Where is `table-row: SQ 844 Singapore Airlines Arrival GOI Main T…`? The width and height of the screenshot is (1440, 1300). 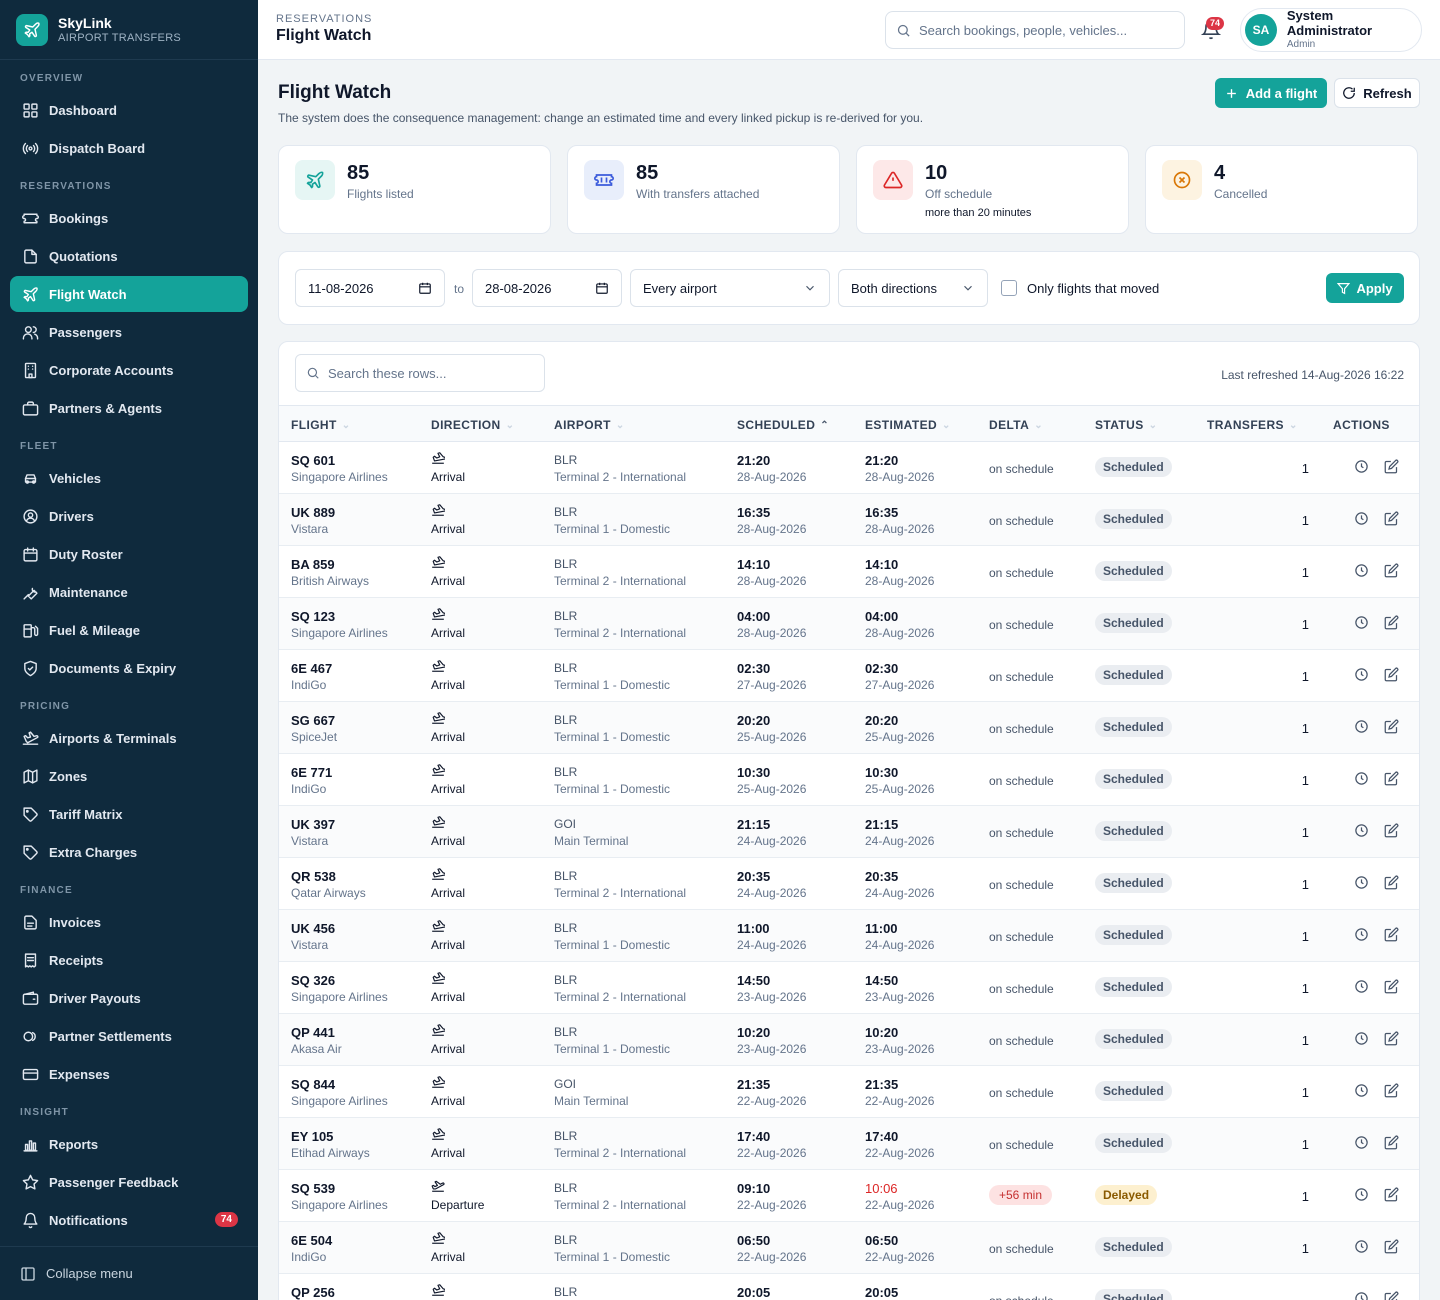
table-row: SQ 844 Singapore Airlines Arrival GOI Main T… is located at coordinates (849, 1092).